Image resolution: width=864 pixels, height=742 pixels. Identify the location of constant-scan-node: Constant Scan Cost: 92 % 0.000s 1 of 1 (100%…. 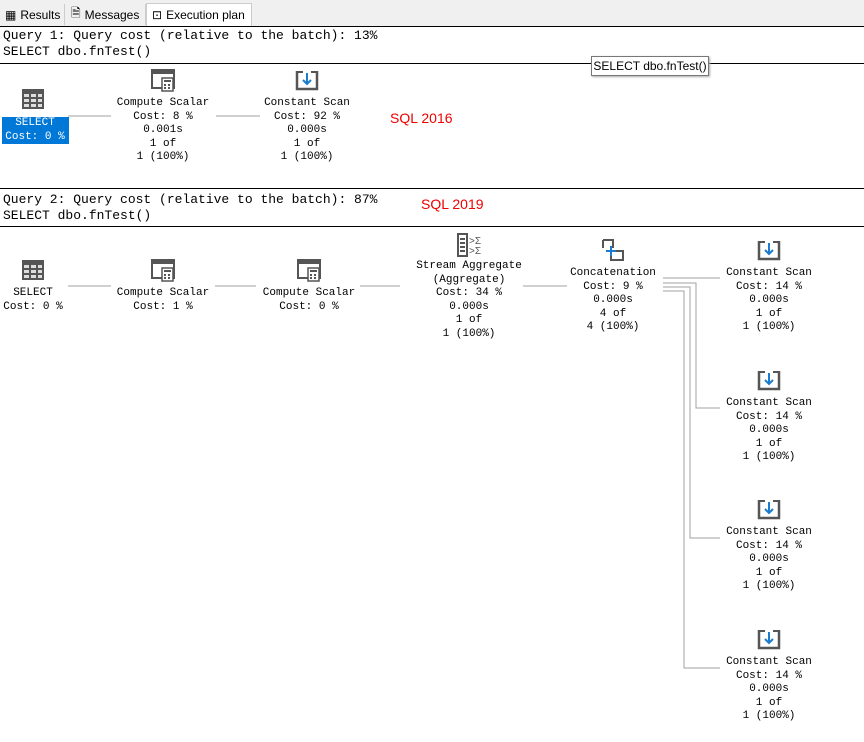
(307, 131).